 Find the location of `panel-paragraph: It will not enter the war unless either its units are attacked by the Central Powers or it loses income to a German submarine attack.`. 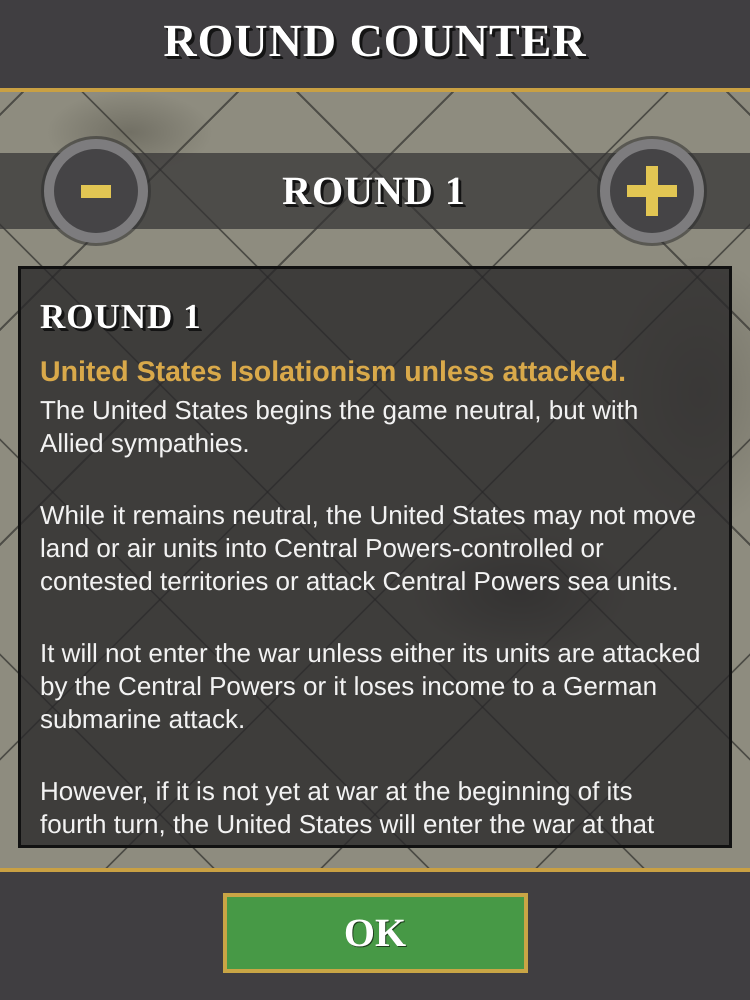

panel-paragraph: It will not enter the war unless either its units are attacked by the Central Powers or it loses income to a German submarine attack. is located at coordinates (371, 686).